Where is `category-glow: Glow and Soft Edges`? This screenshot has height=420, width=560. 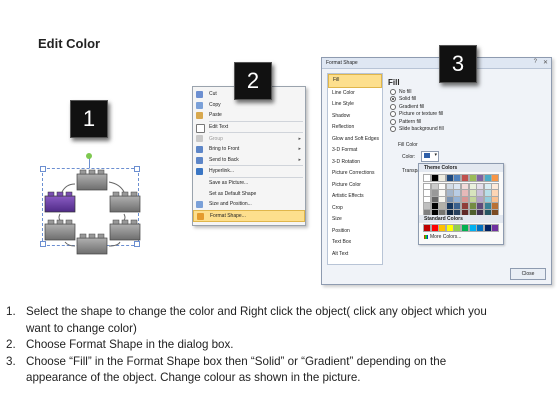
category-glow: Glow and Soft Edges is located at coordinates (355, 140).